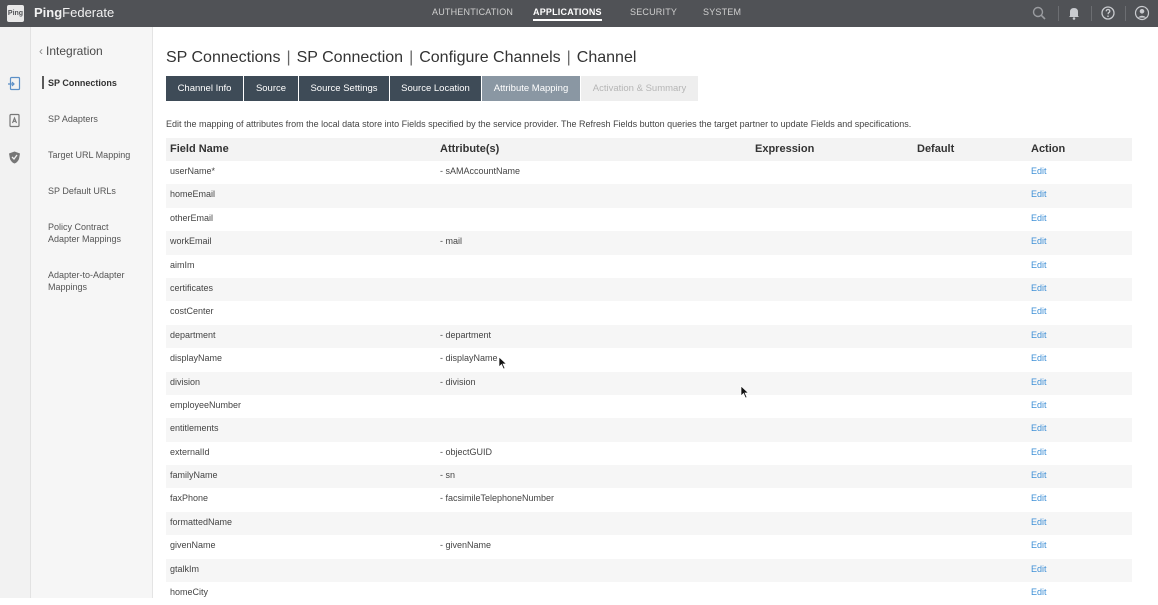  Describe the element at coordinates (1074, 13) in the screenshot. I see `bell-icon` at that location.